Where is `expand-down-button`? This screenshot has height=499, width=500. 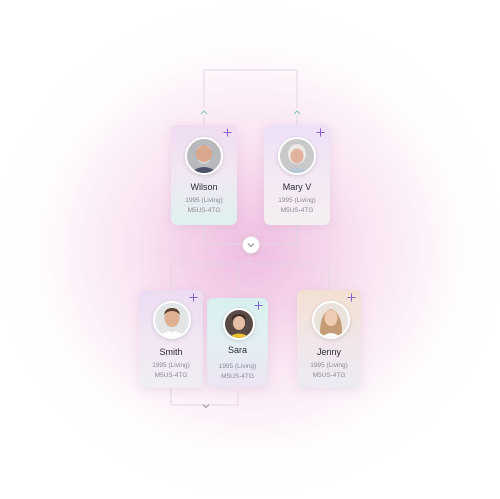 expand-down-button is located at coordinates (206, 406).